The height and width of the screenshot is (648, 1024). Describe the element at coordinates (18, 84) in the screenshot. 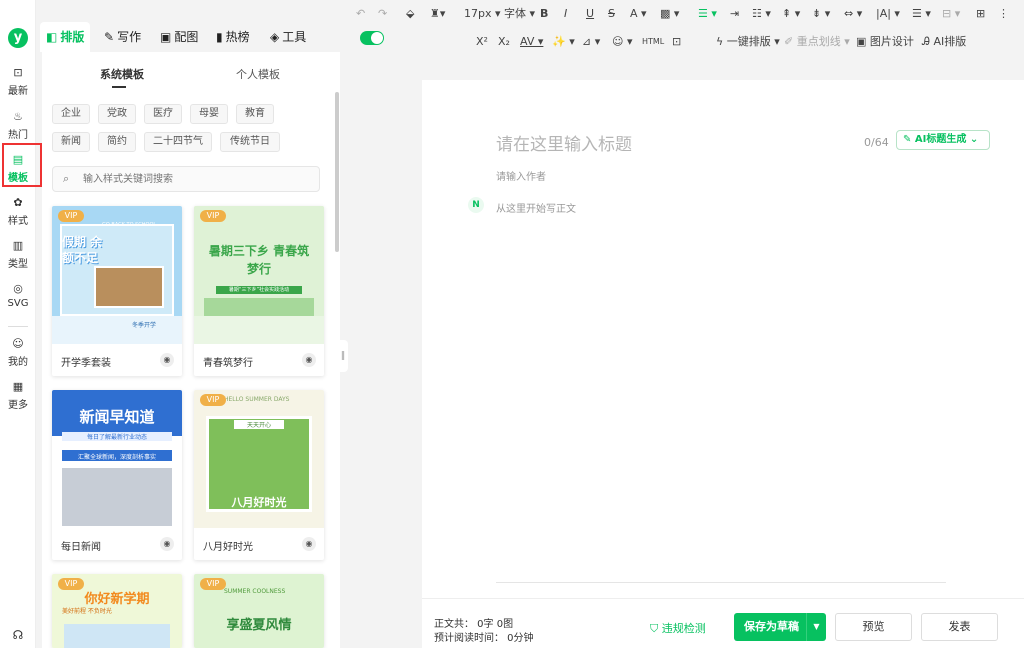

I see `rail-item-latest: ⊡ 最新` at that location.